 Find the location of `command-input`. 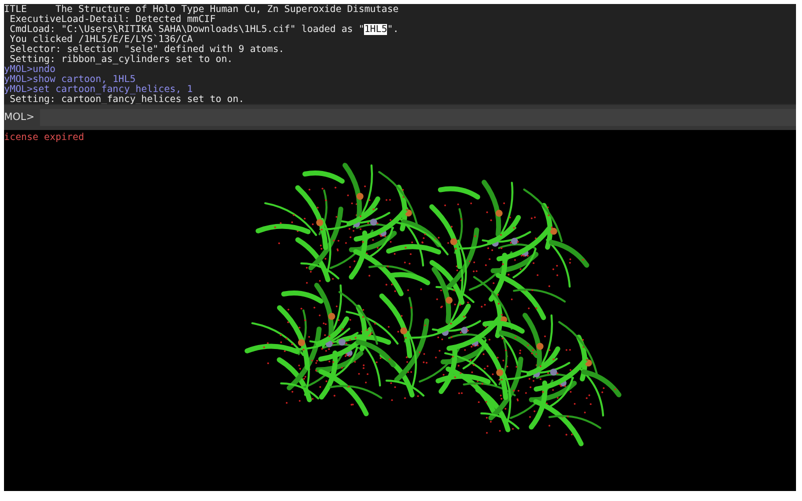

command-input is located at coordinates (418, 117).